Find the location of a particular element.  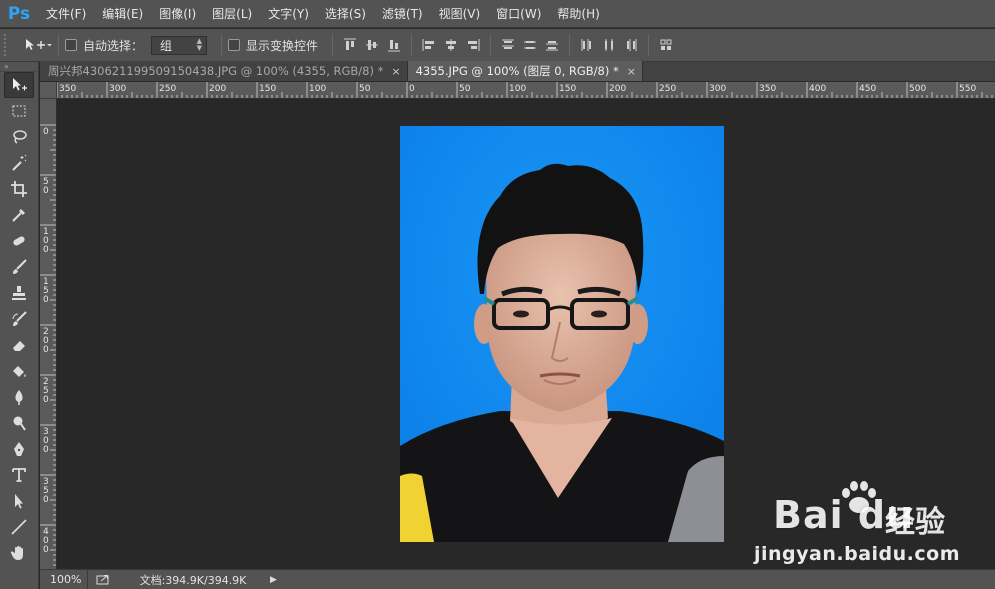

tool-preset-picker is located at coordinates (37, 45).